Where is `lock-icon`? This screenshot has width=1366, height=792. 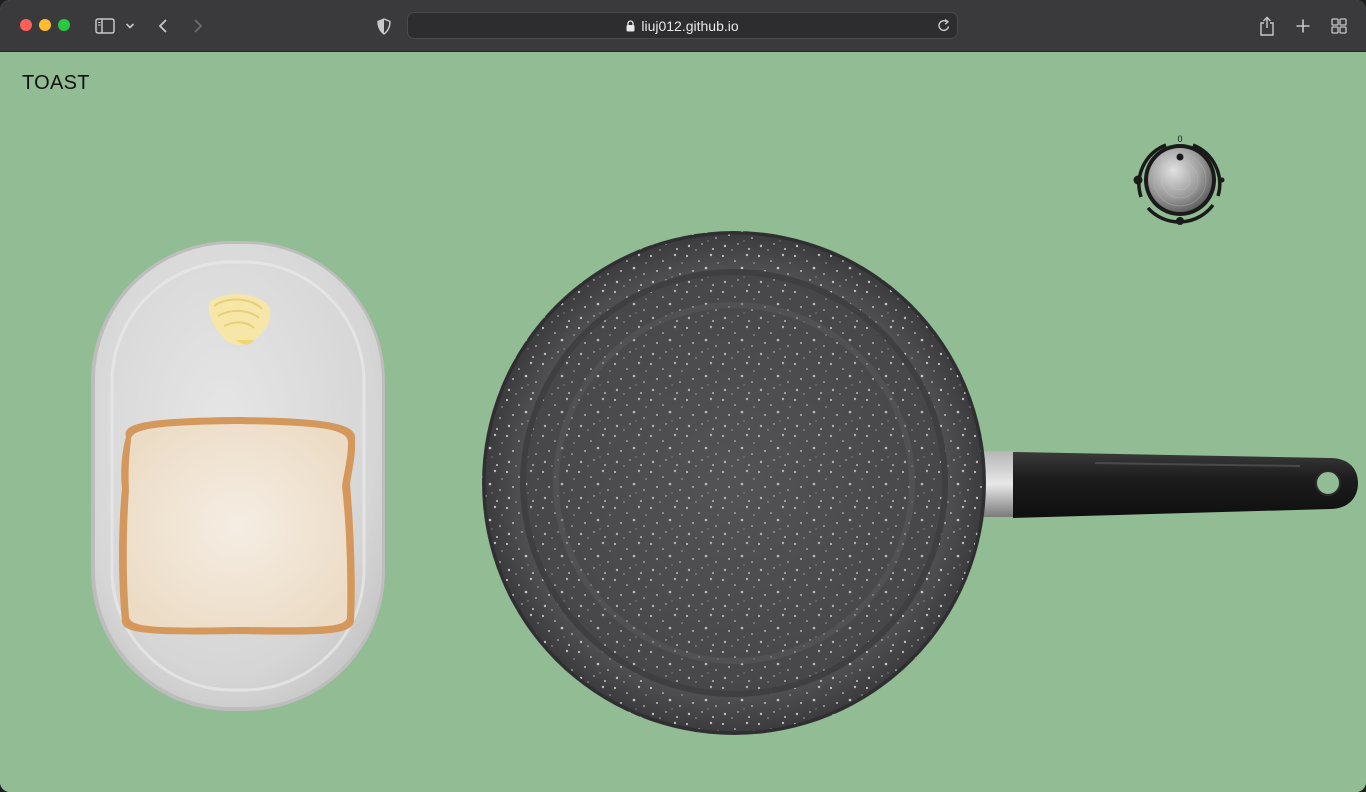
lock-icon is located at coordinates (630, 25).